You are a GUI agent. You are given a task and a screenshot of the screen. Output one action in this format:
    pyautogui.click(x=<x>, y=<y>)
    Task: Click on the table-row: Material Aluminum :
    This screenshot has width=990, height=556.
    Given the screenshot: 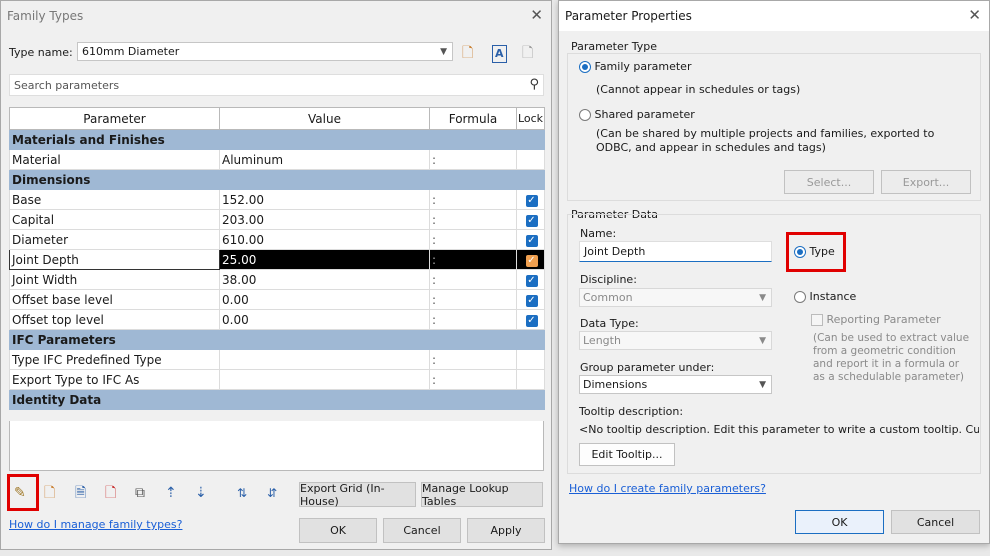 What is the action you would take?
    pyautogui.click(x=277, y=159)
    